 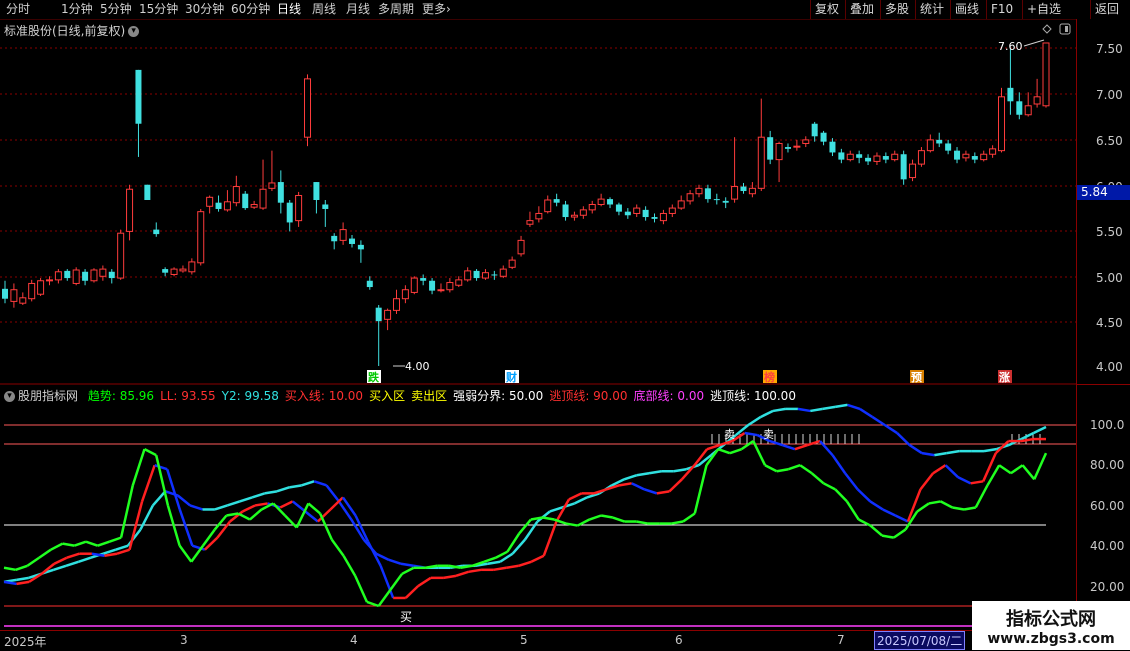 I want to click on axis-divider, so click(x=1103, y=384).